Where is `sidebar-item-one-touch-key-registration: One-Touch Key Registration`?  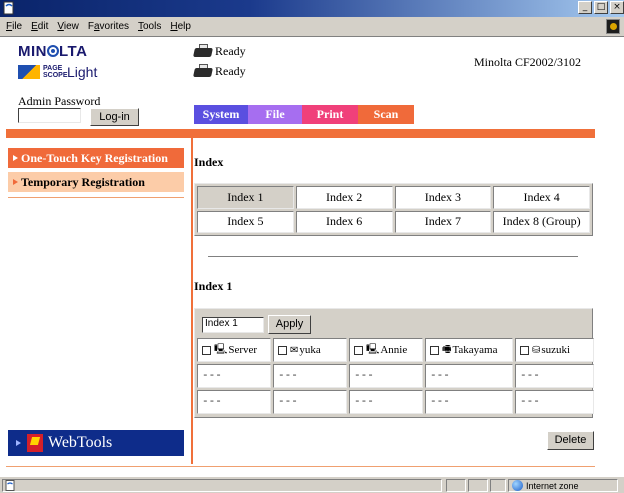 sidebar-item-one-touch-key-registration: One-Touch Key Registration is located at coordinates (96, 158).